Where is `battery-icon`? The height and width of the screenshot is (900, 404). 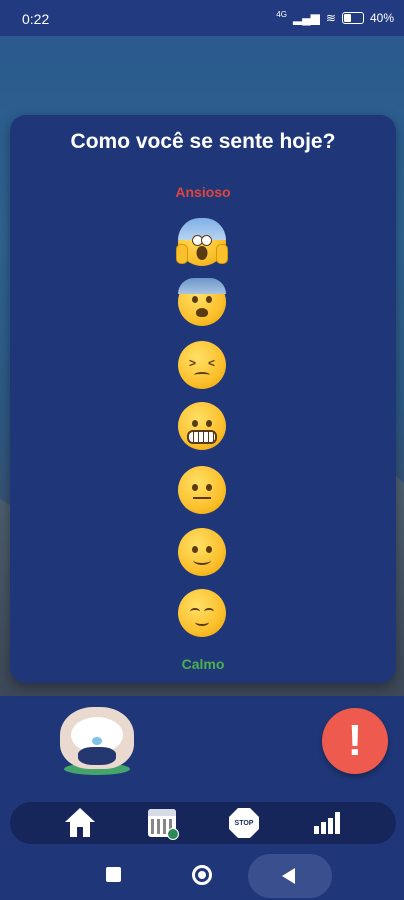 battery-icon is located at coordinates (352, 18).